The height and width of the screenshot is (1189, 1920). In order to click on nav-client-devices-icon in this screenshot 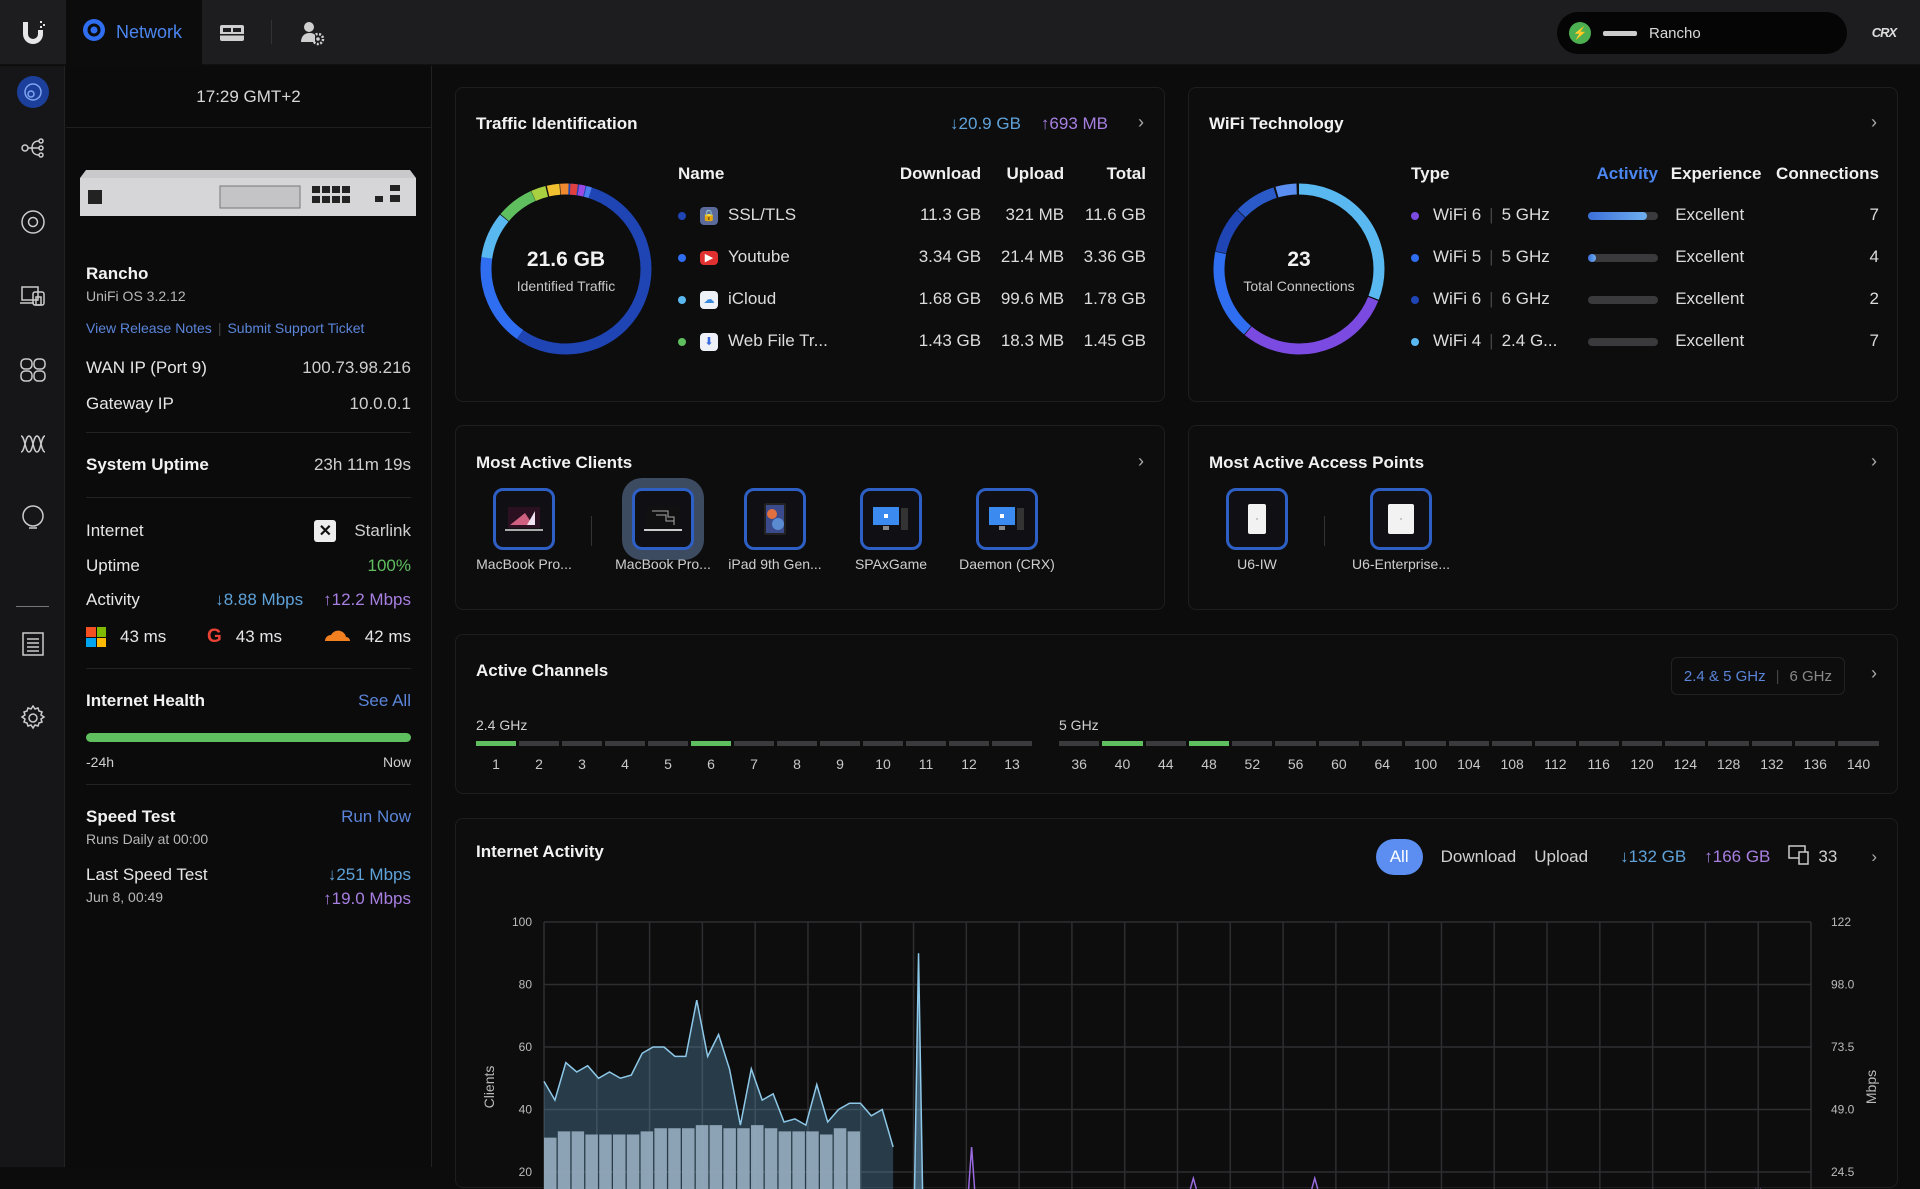, I will do `click(33, 296)`.